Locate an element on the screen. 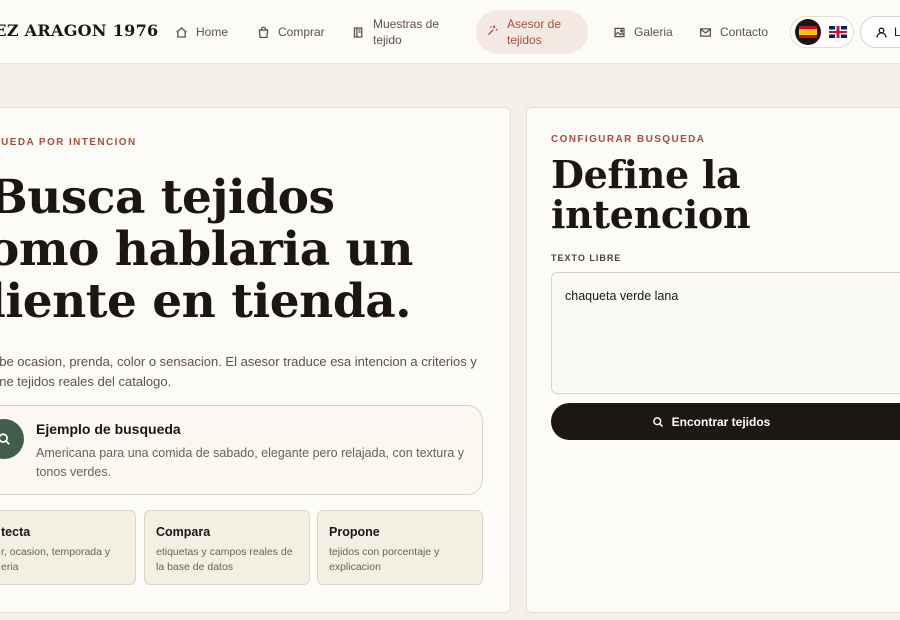 The width and height of the screenshot is (900, 620). define-title: Define la intencion is located at coordinates (651, 194).